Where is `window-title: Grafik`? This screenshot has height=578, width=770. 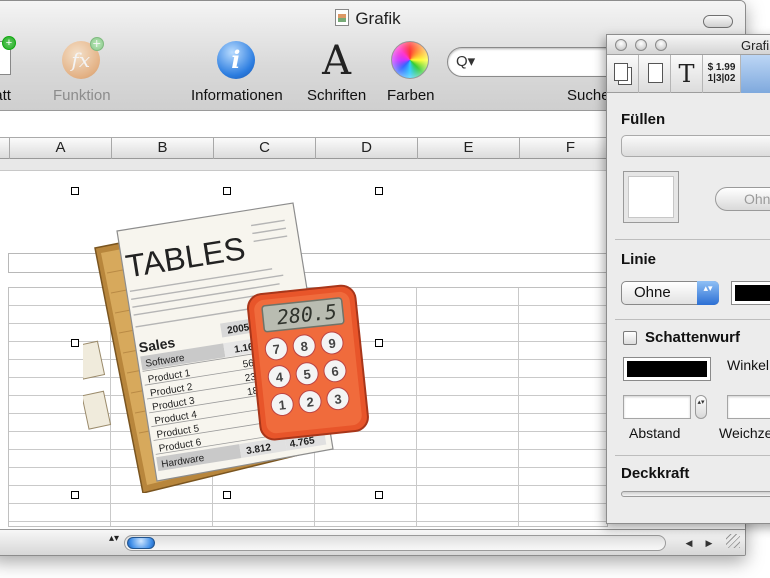
window-title: Grafik is located at coordinates (372, 19).